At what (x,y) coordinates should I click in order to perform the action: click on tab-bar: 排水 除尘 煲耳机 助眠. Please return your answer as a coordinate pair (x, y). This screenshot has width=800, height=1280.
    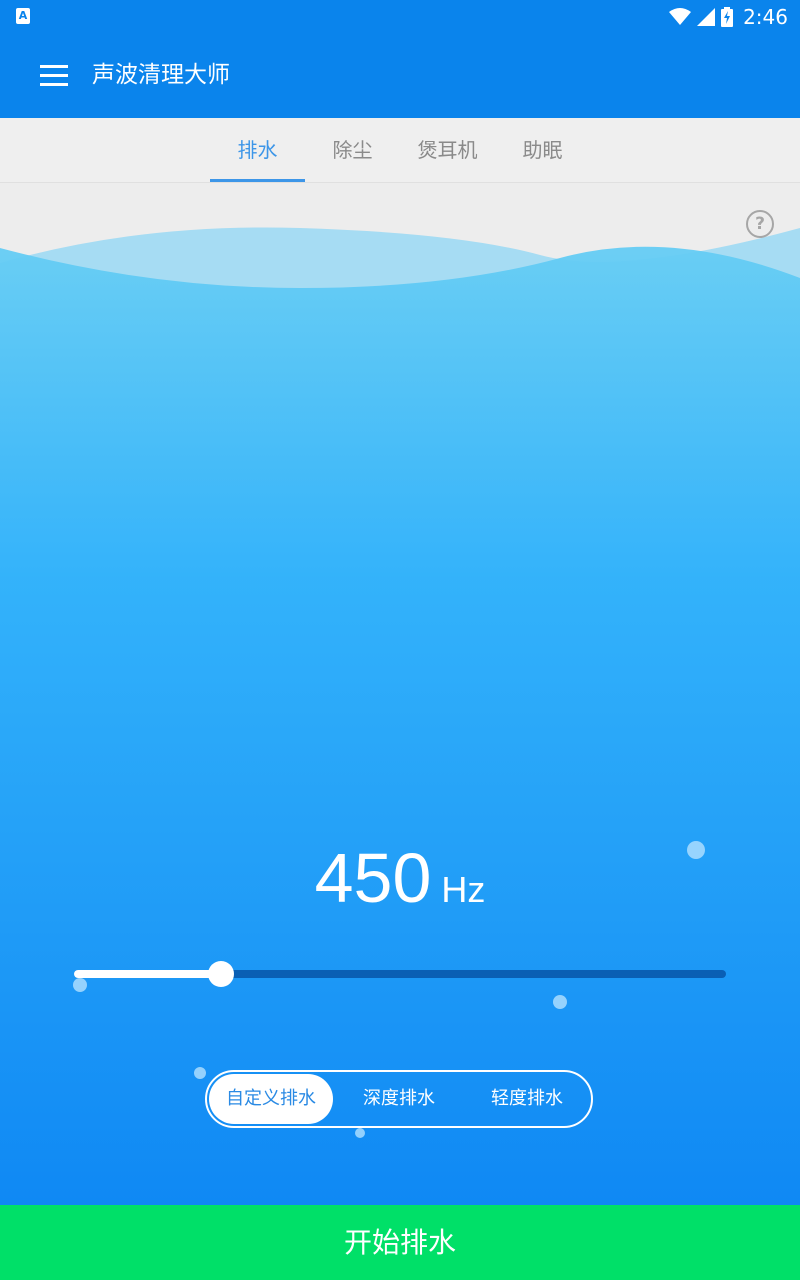
    Looking at the image, I should click on (400, 150).